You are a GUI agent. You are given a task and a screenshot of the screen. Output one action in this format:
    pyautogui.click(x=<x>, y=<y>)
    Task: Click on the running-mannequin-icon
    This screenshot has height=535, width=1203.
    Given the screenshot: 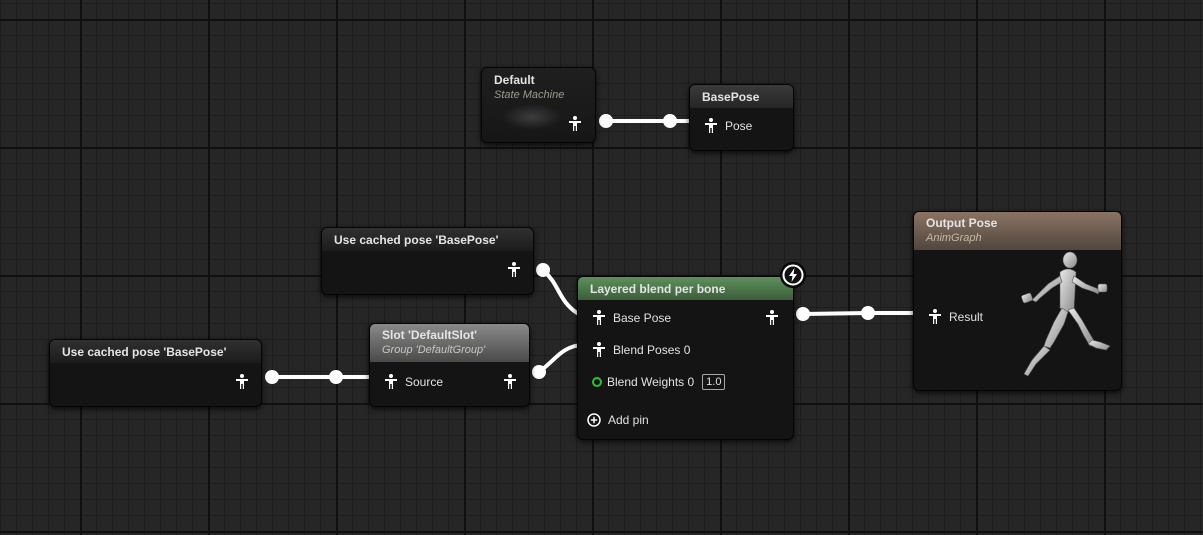 What is the action you would take?
    pyautogui.click(x=1066, y=314)
    